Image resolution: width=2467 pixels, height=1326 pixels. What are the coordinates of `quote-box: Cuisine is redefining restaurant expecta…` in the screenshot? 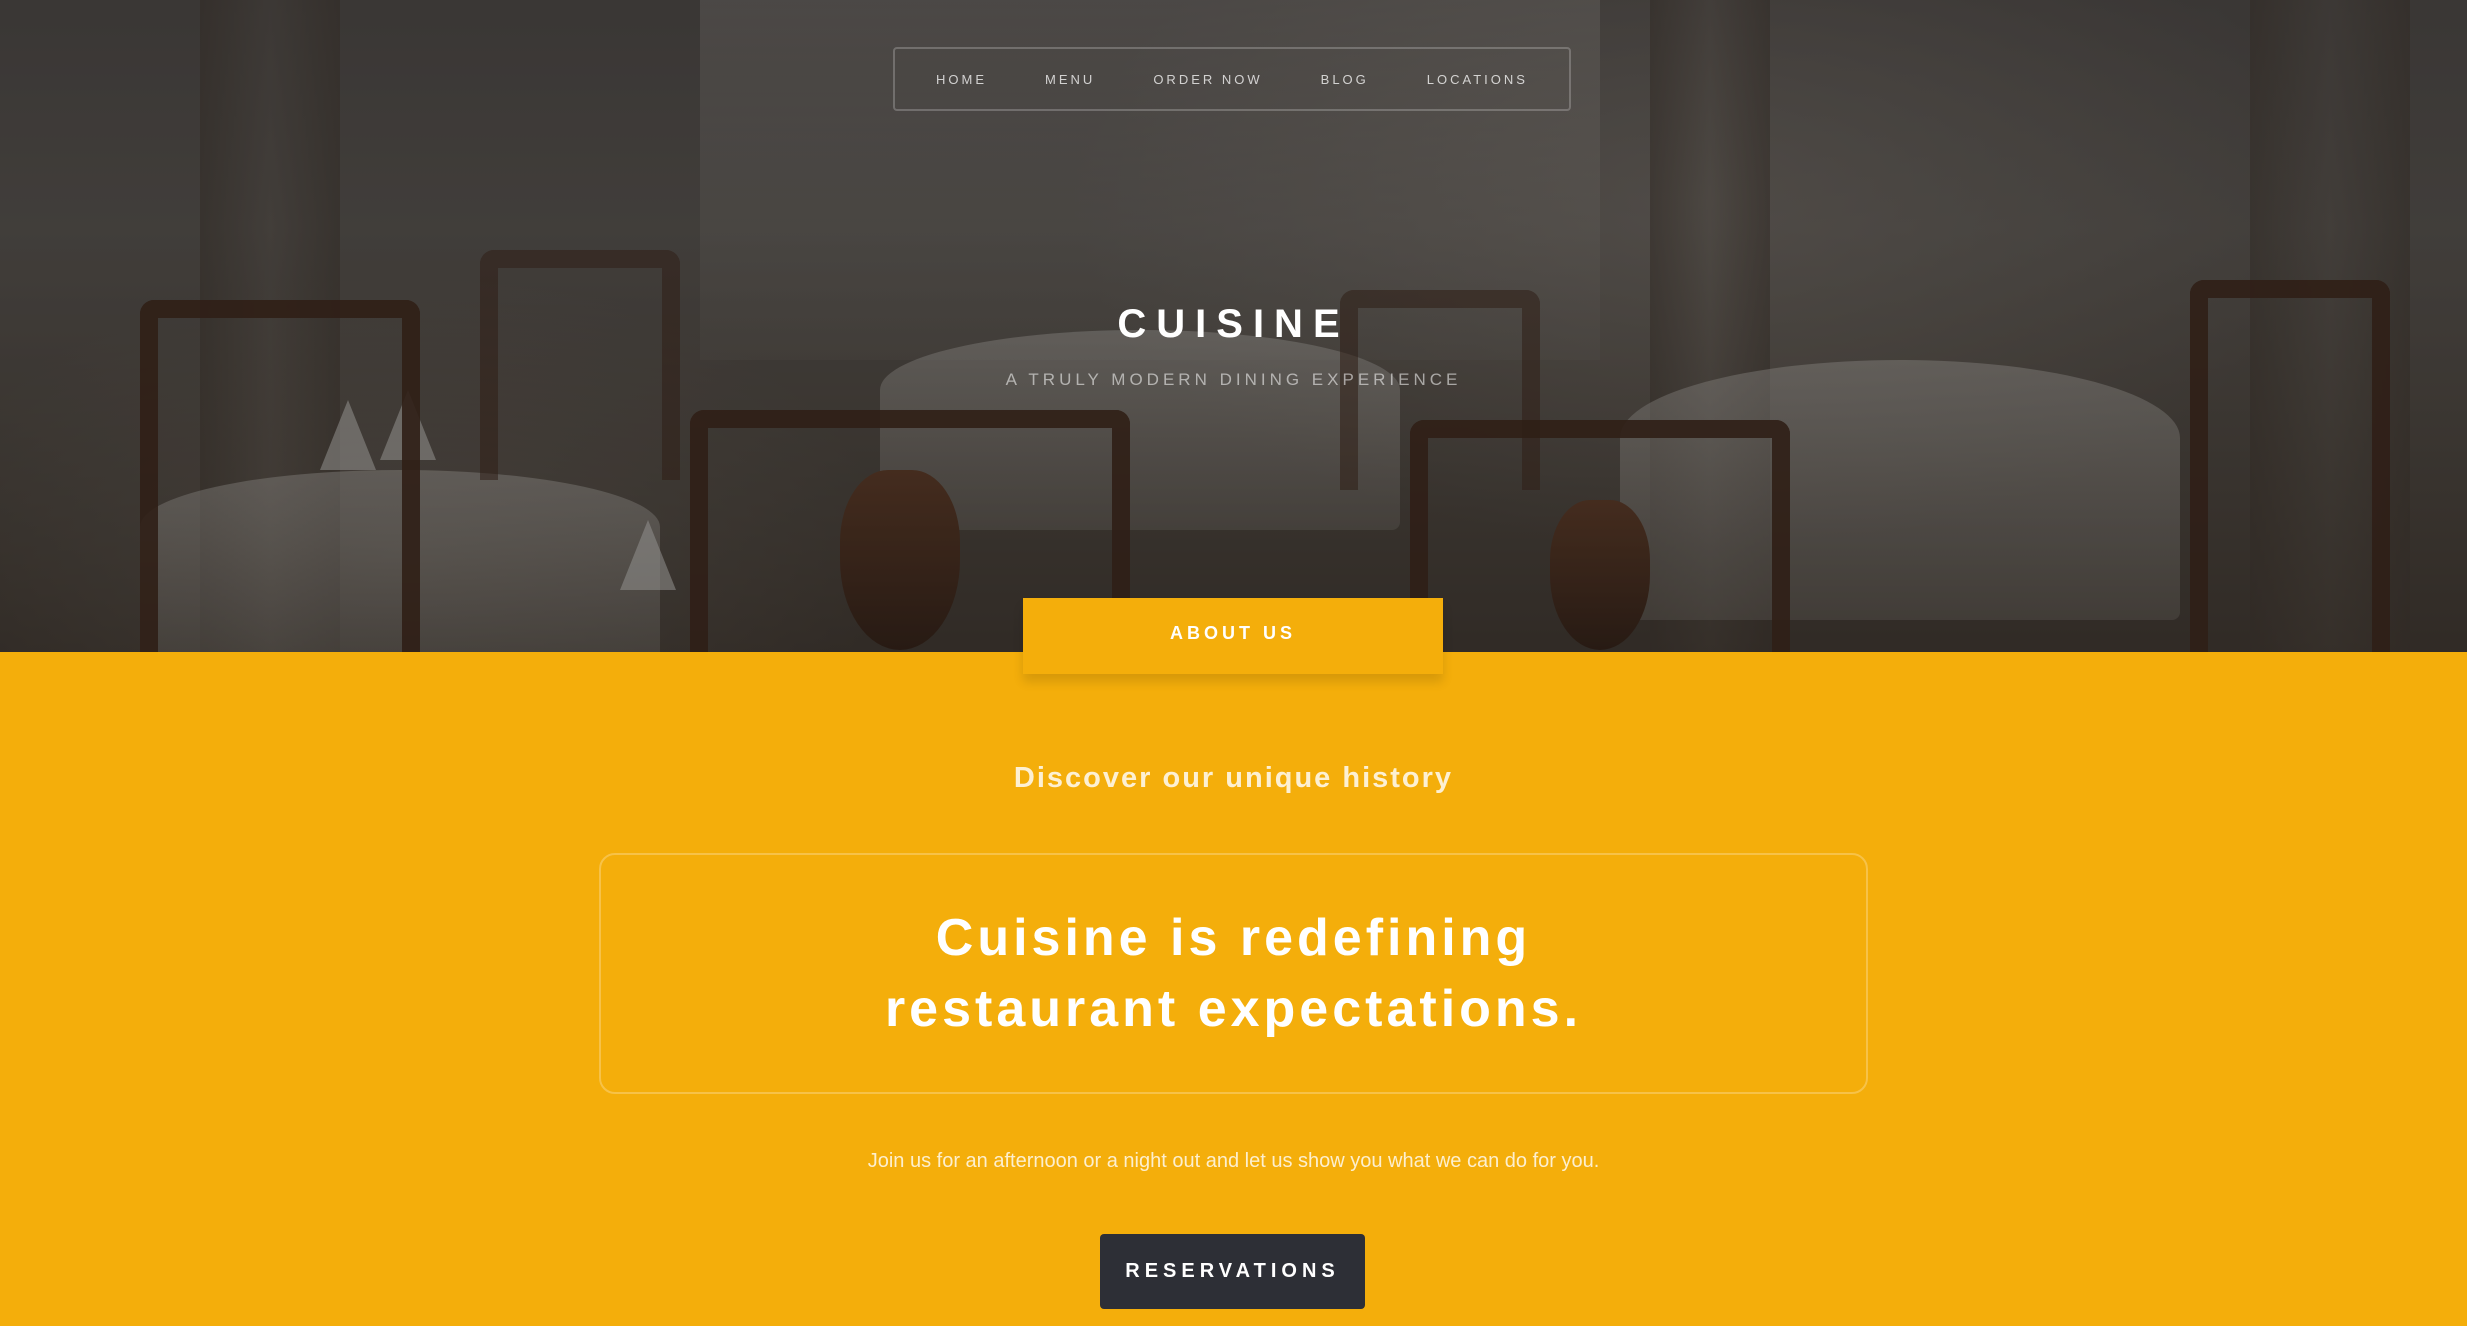 It's located at (1233, 973).